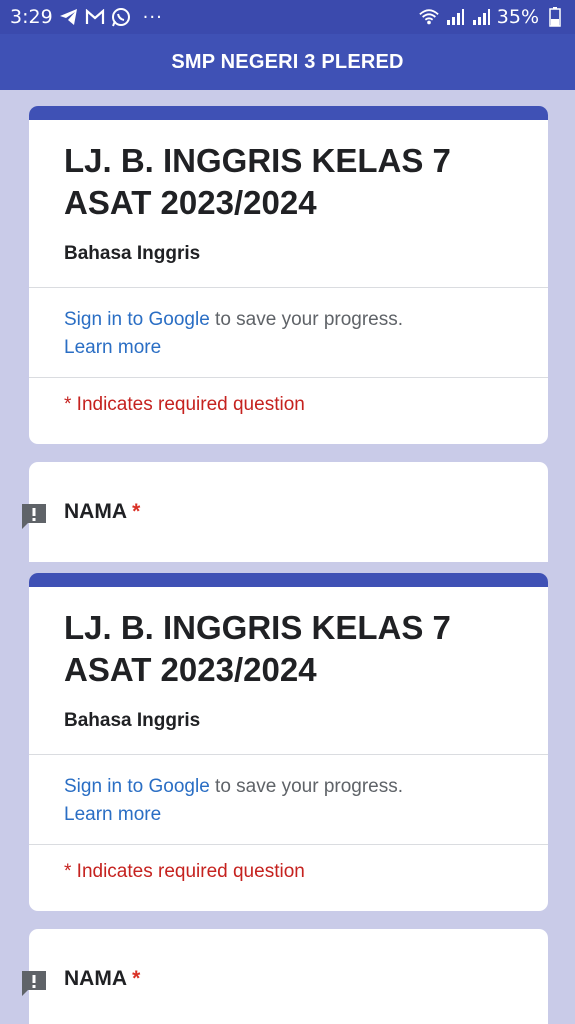 The height and width of the screenshot is (1024, 575). I want to click on app-bar-title: SMP NEGERI 3 PLERED, so click(287, 61).